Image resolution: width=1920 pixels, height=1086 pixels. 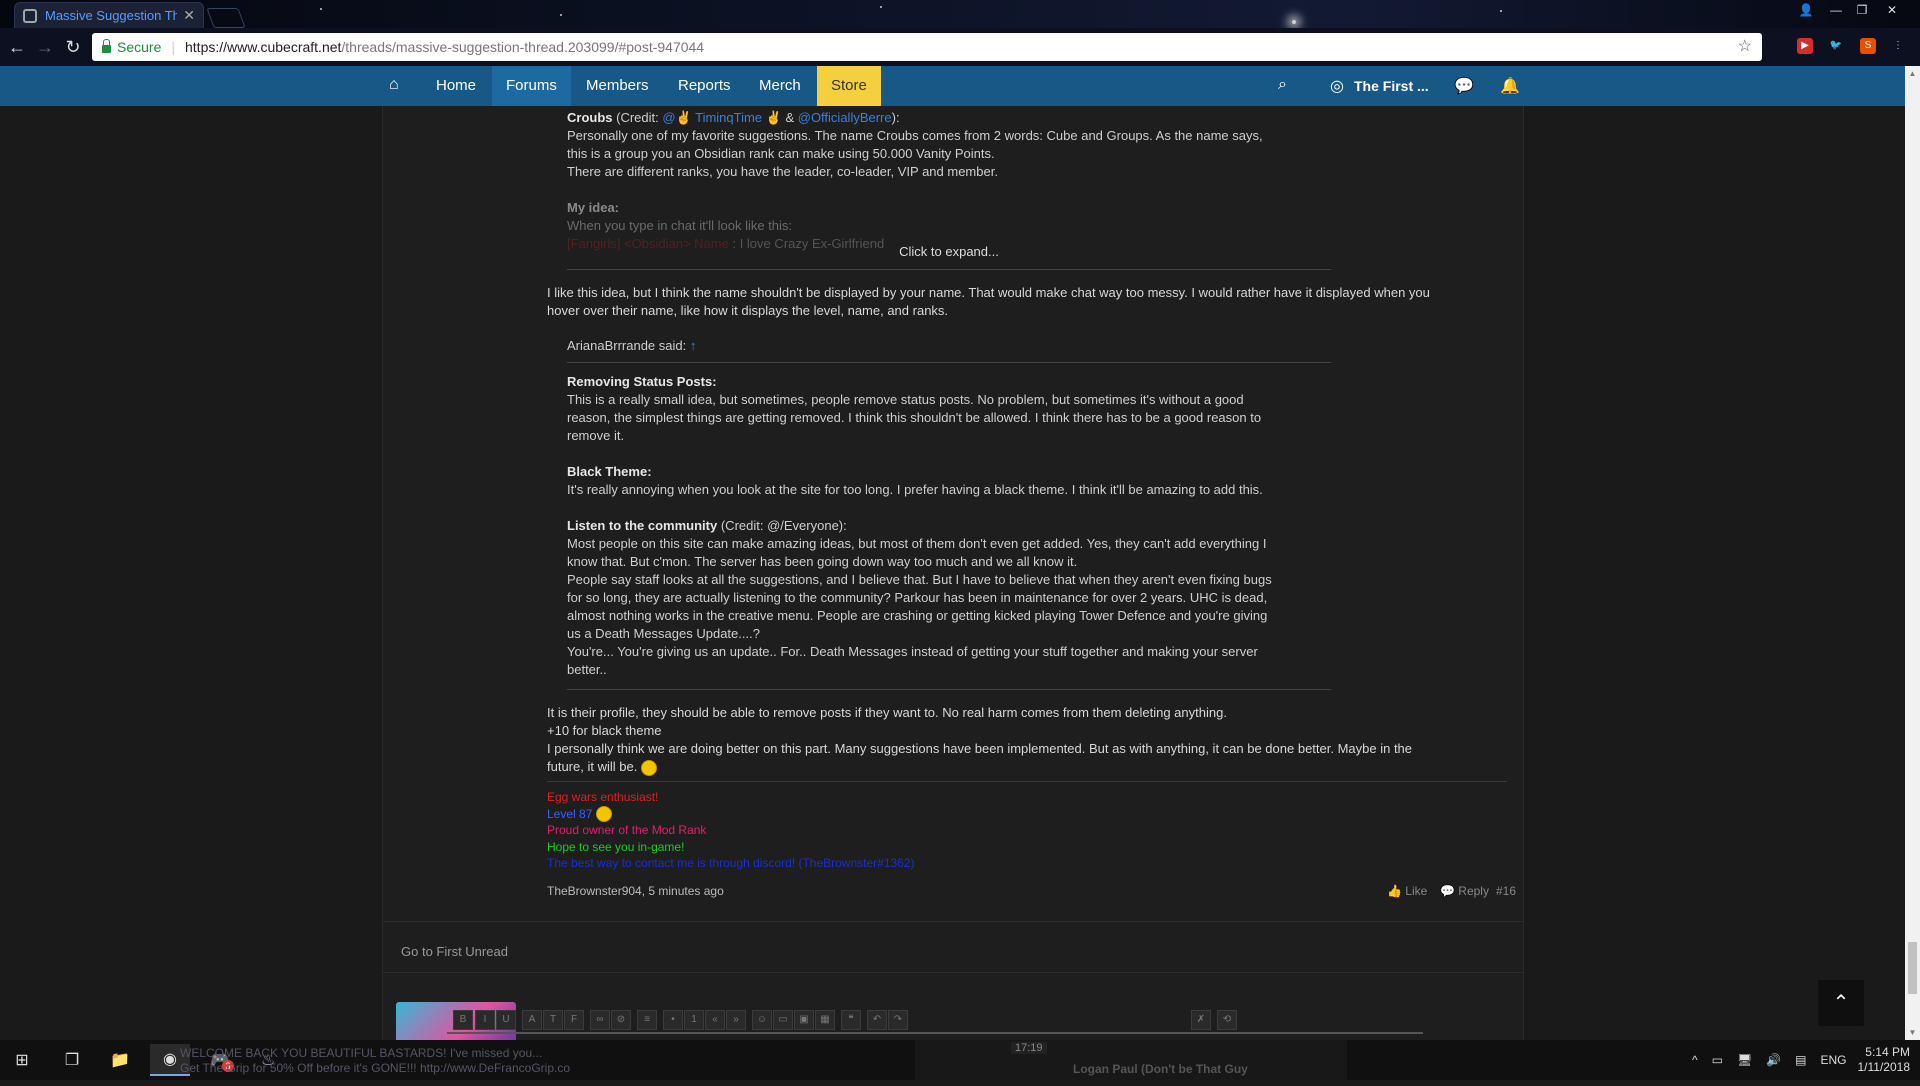 I want to click on extension-multicolor-icon: S, so click(x=1868, y=46).